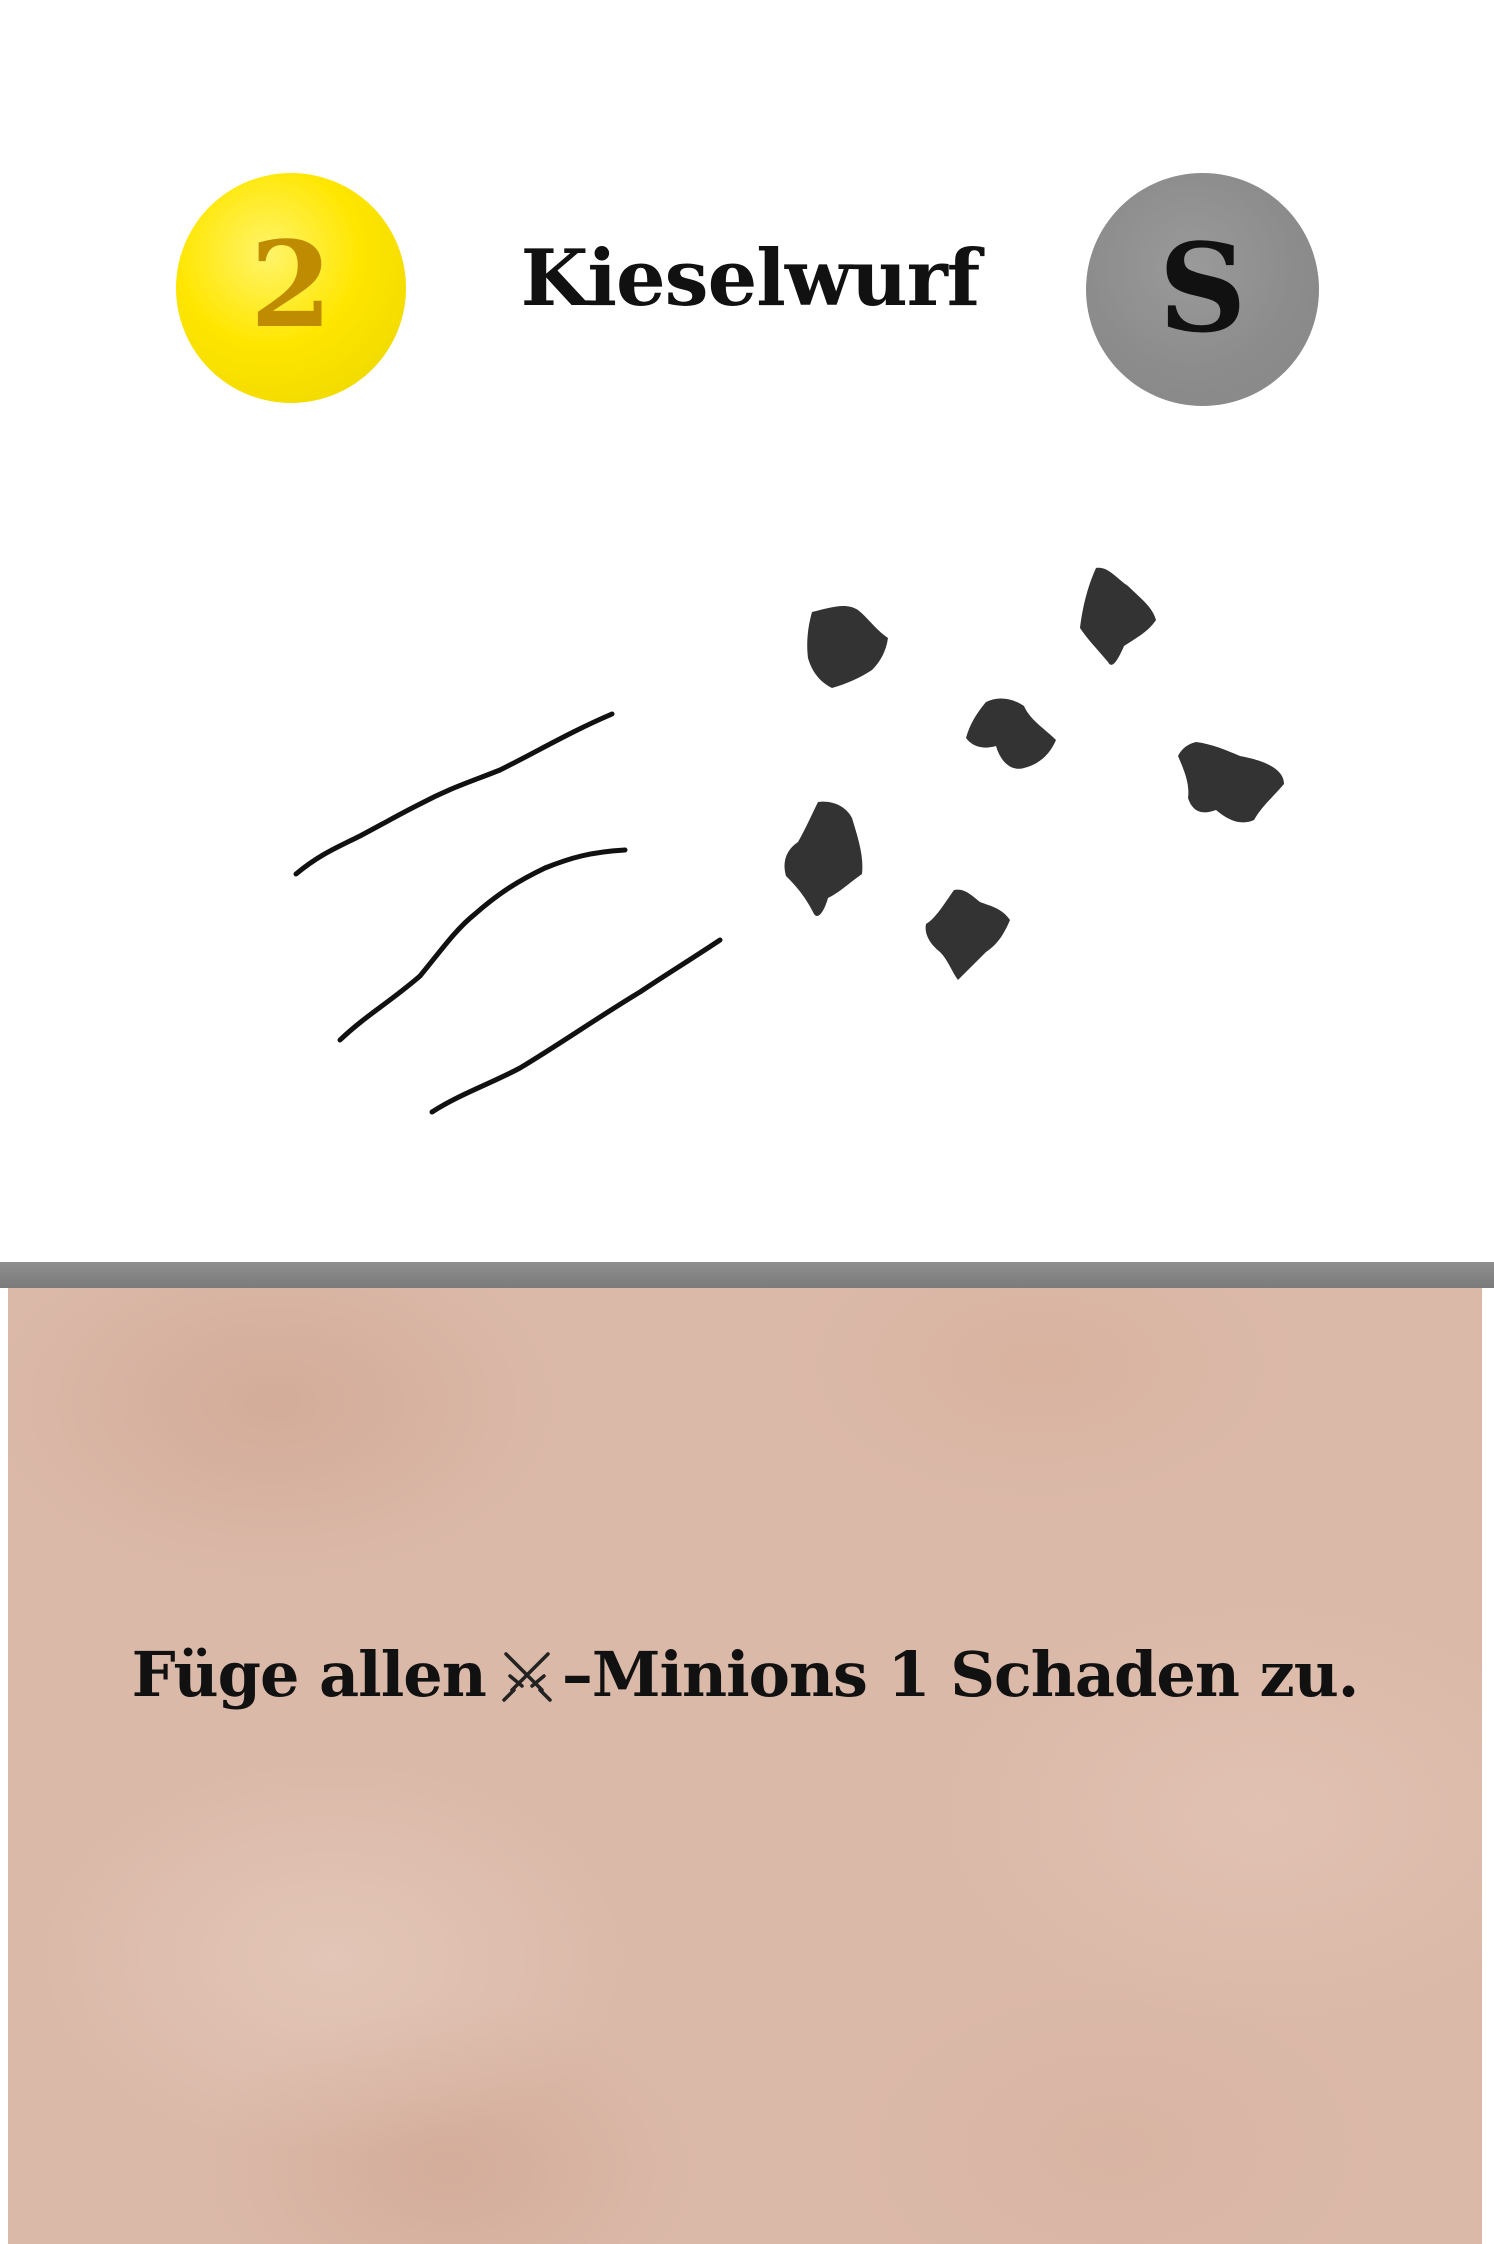 Image resolution: width=1494 pixels, height=2244 pixels. I want to click on crossed-swords-icon, so click(527, 1677).